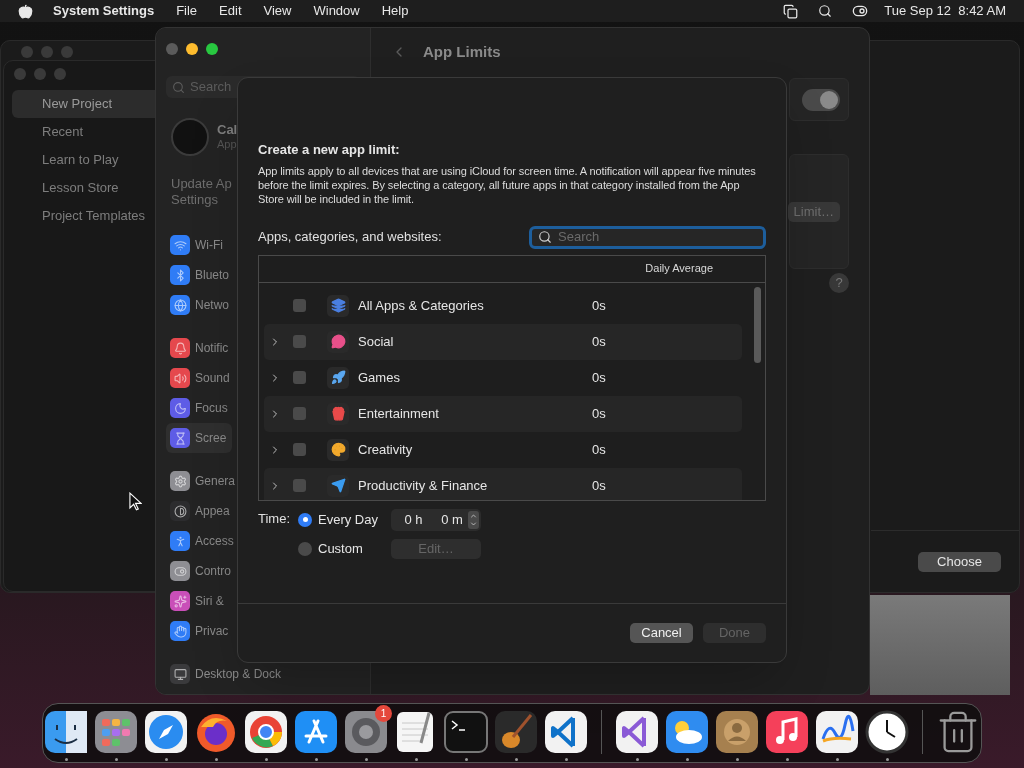  I want to click on guitar-icon, so click(516, 732).